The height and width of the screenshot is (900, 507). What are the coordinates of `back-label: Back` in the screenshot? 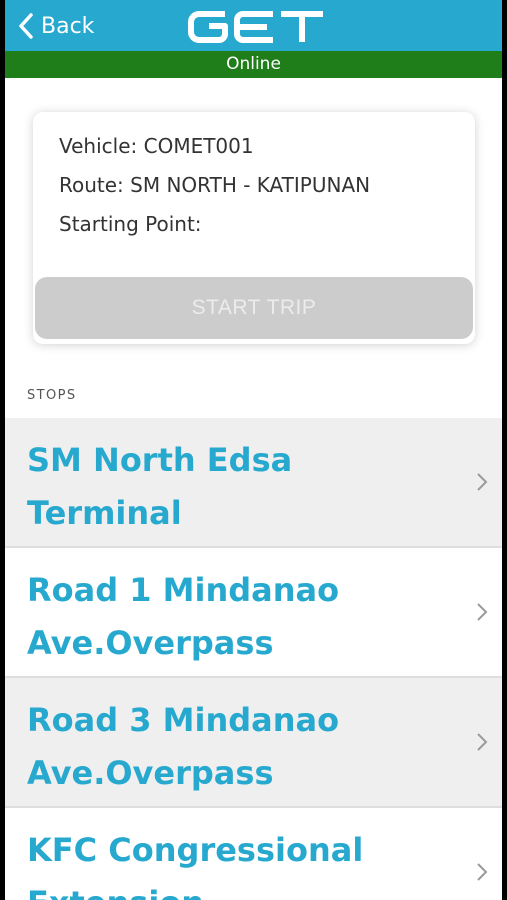 It's located at (68, 26).